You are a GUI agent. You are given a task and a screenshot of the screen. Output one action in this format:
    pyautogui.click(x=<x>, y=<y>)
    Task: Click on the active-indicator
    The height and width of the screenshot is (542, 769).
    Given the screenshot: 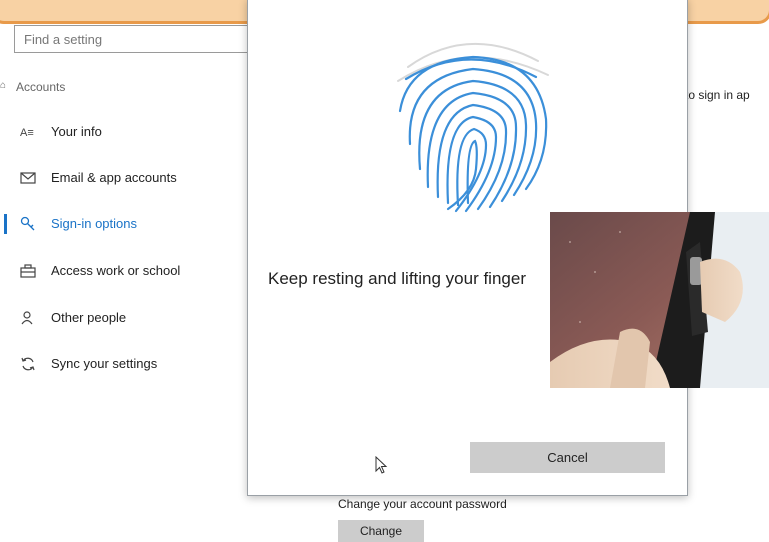 What is the action you would take?
    pyautogui.click(x=5, y=224)
    